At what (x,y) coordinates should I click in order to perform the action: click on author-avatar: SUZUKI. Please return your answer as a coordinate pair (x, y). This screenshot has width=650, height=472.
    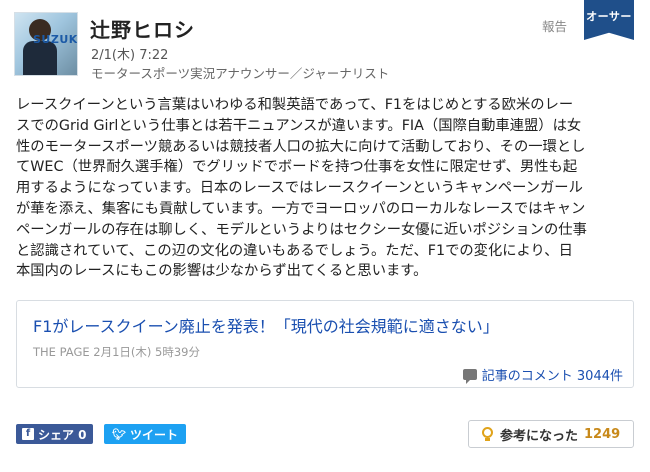
    Looking at the image, I should click on (46, 44).